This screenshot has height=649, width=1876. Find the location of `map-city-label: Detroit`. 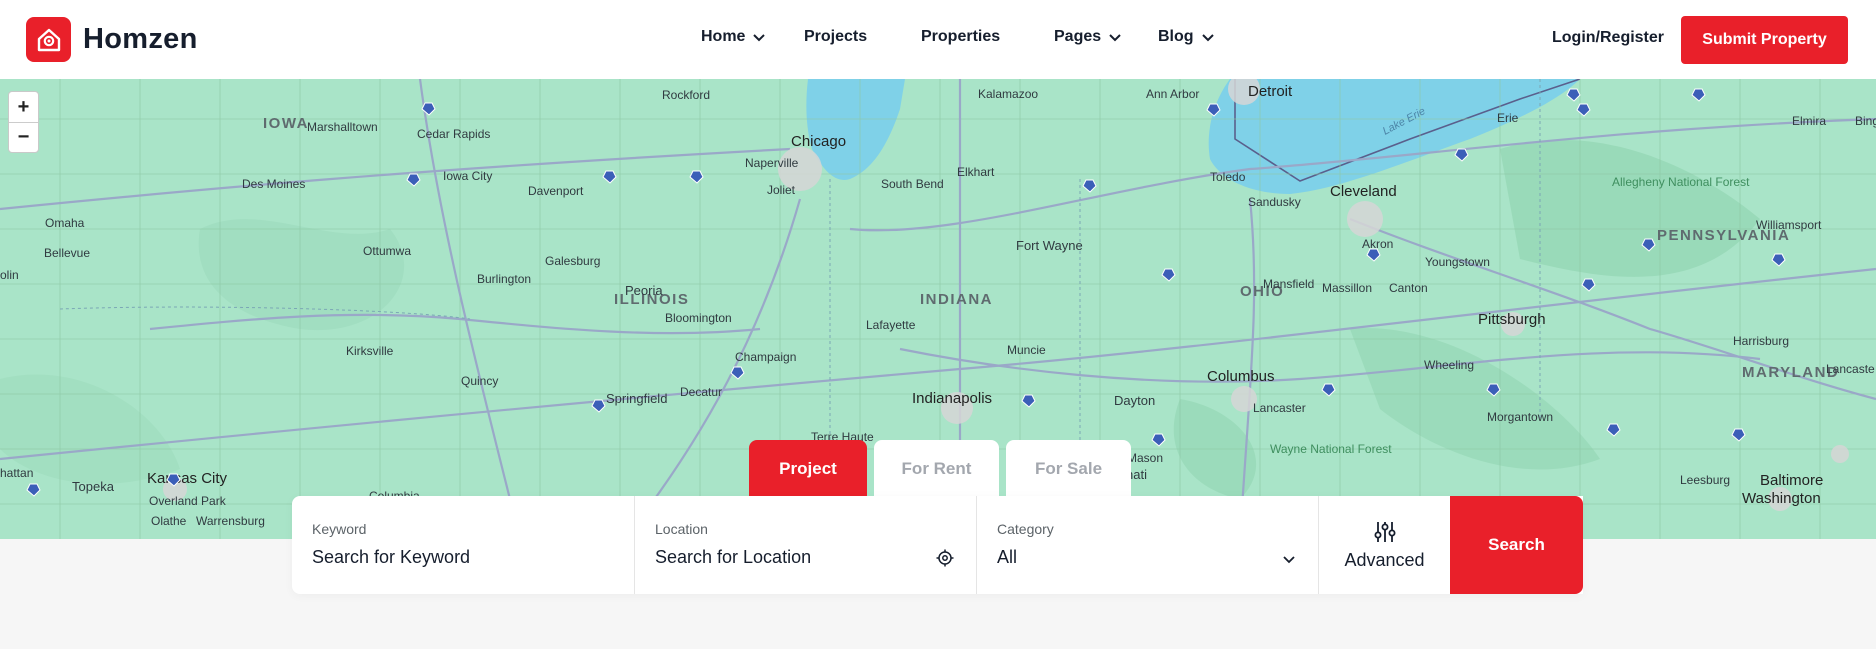

map-city-label: Detroit is located at coordinates (1270, 91).